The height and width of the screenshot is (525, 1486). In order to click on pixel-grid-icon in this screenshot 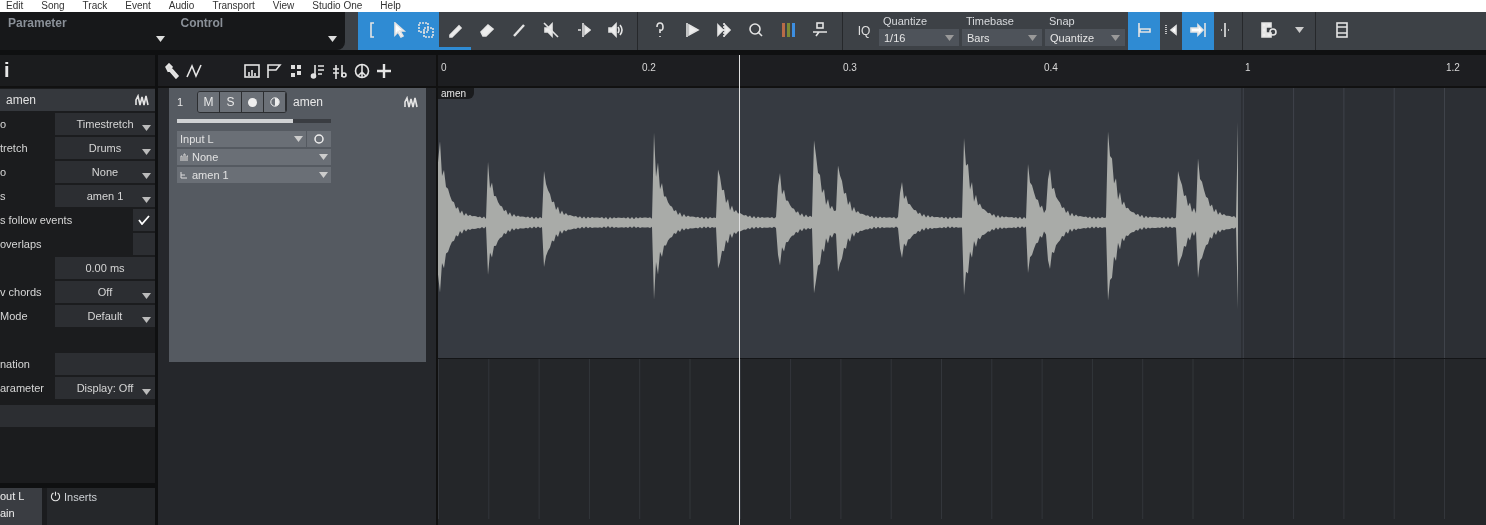, I will do `click(296, 70)`.